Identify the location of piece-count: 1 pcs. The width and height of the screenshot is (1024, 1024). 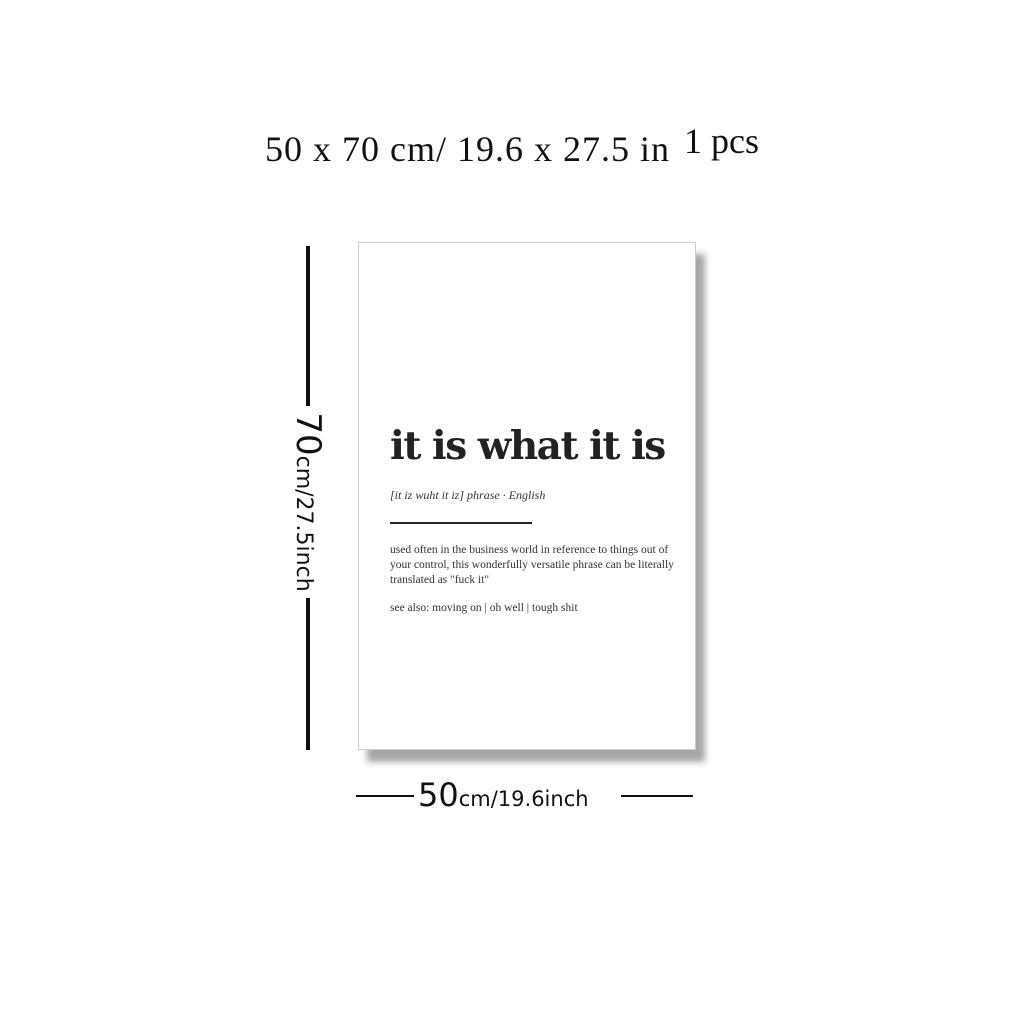
(721, 141).